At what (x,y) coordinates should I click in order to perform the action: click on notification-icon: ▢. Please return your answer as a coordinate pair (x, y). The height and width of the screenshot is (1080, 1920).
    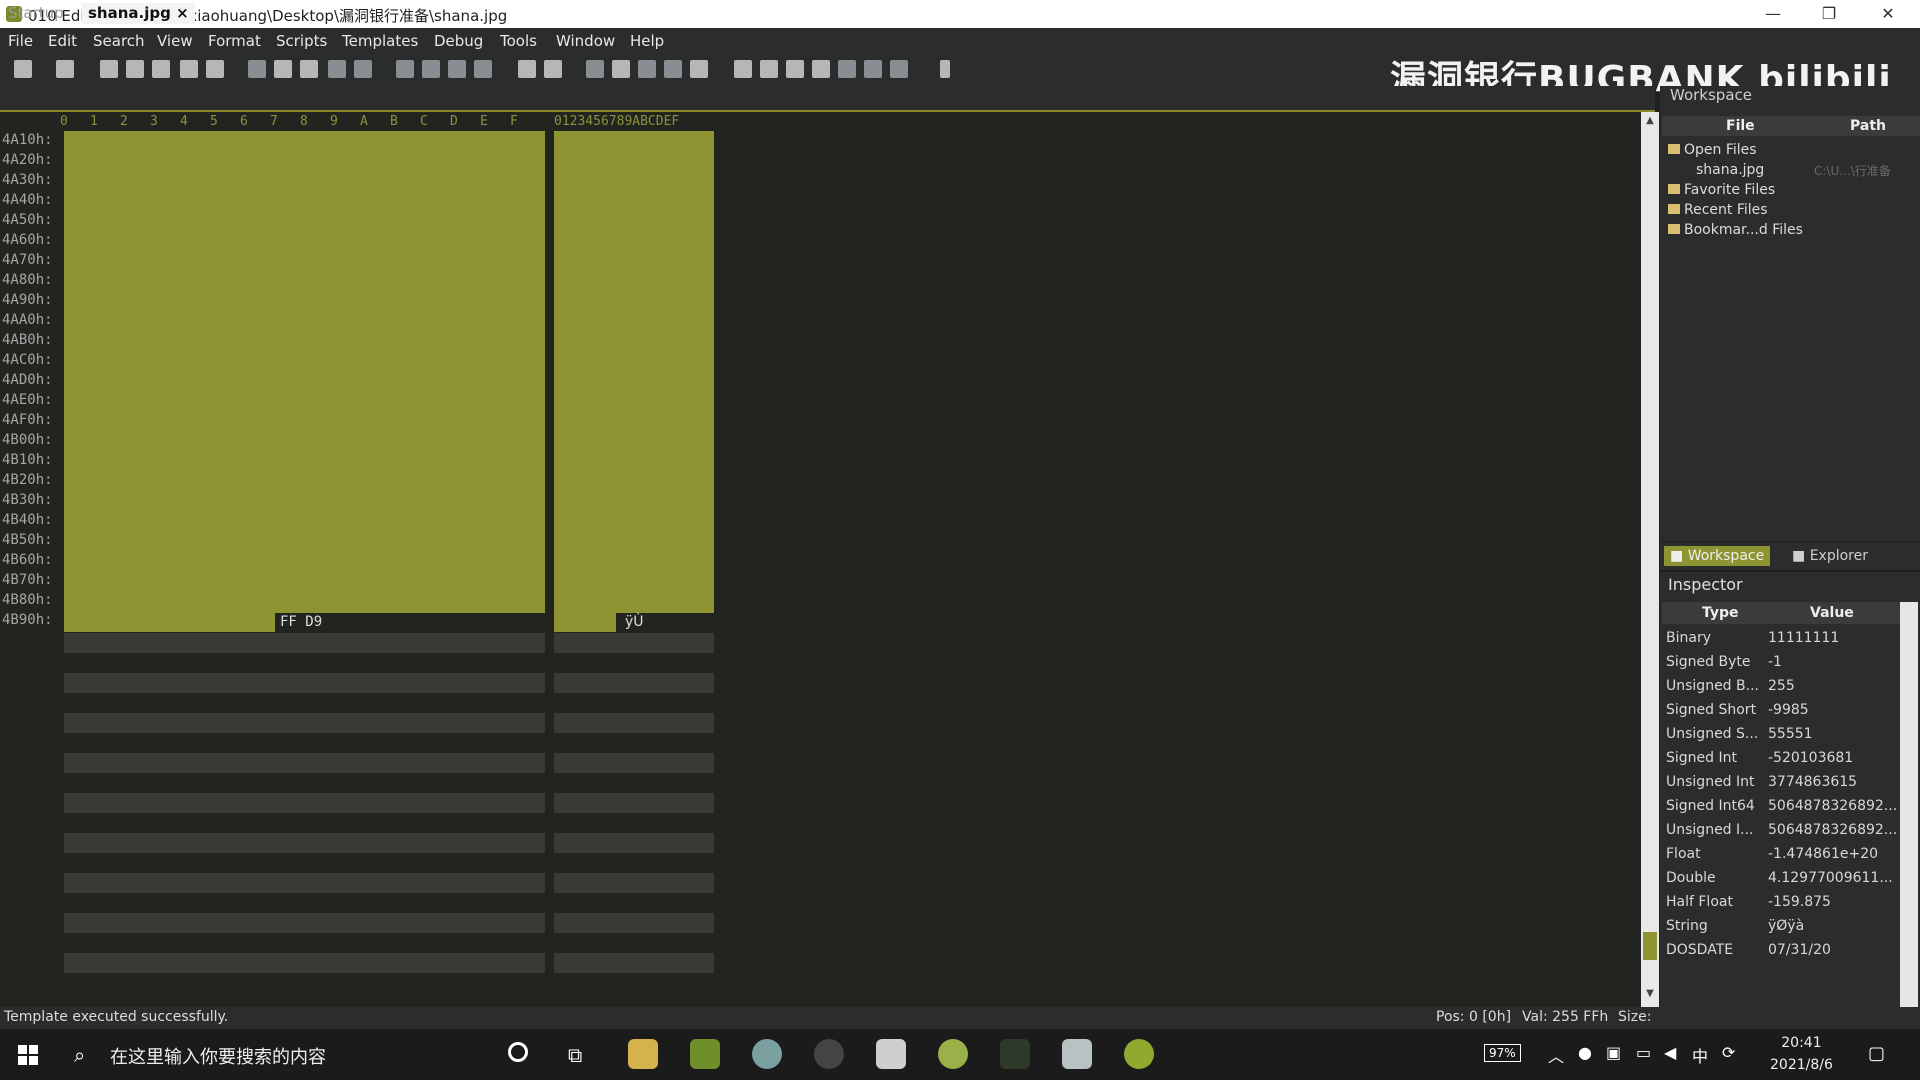
    Looking at the image, I should click on (1876, 1053).